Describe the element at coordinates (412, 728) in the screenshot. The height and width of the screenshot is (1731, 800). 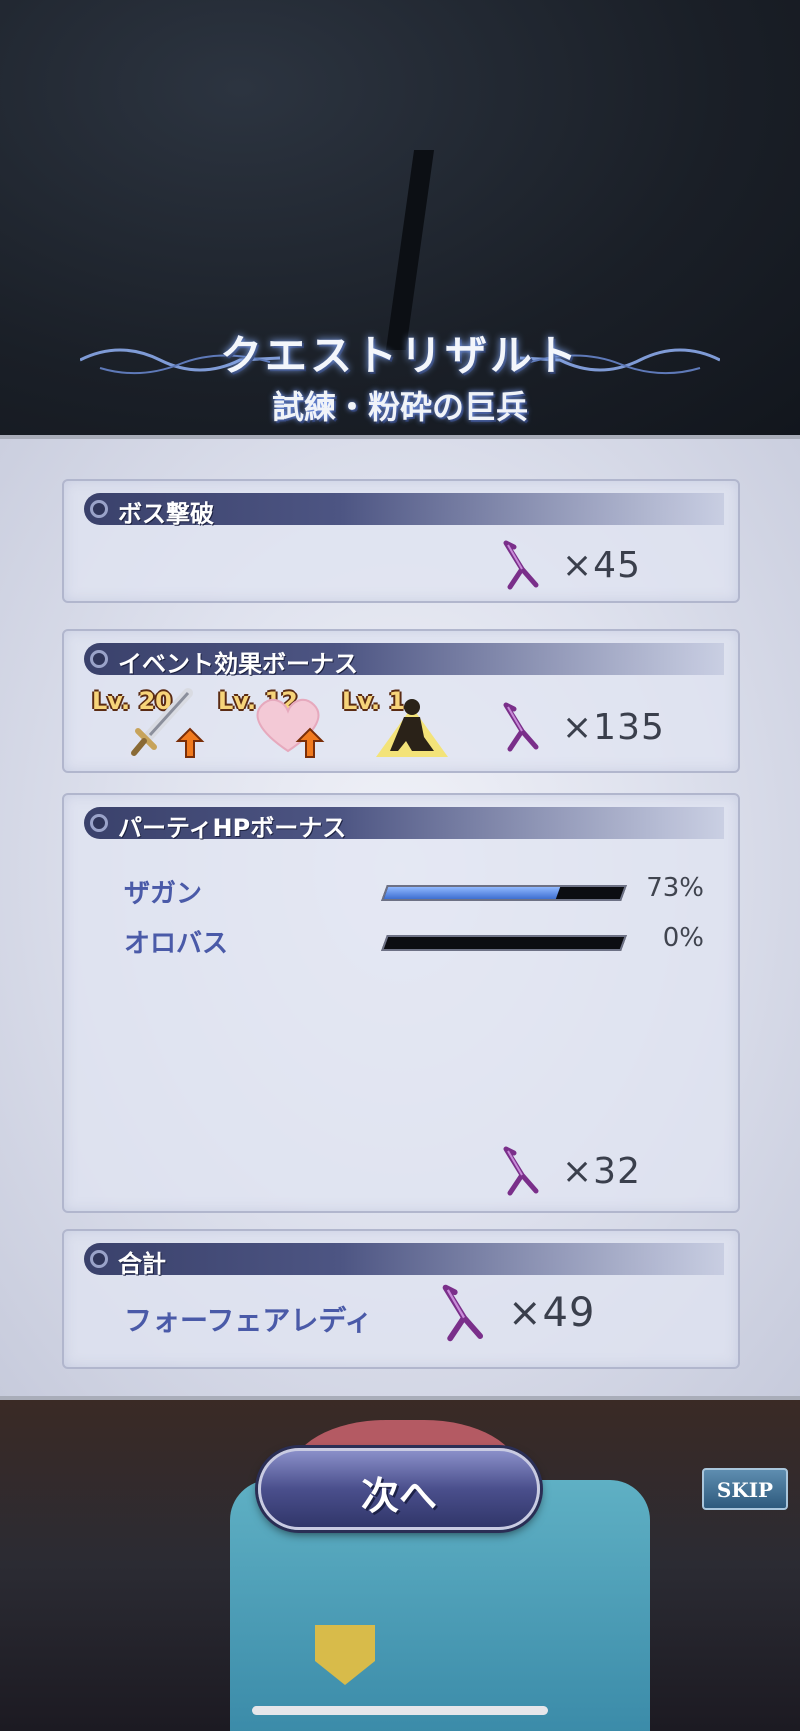
I see `kneeling-figure-icon` at that location.